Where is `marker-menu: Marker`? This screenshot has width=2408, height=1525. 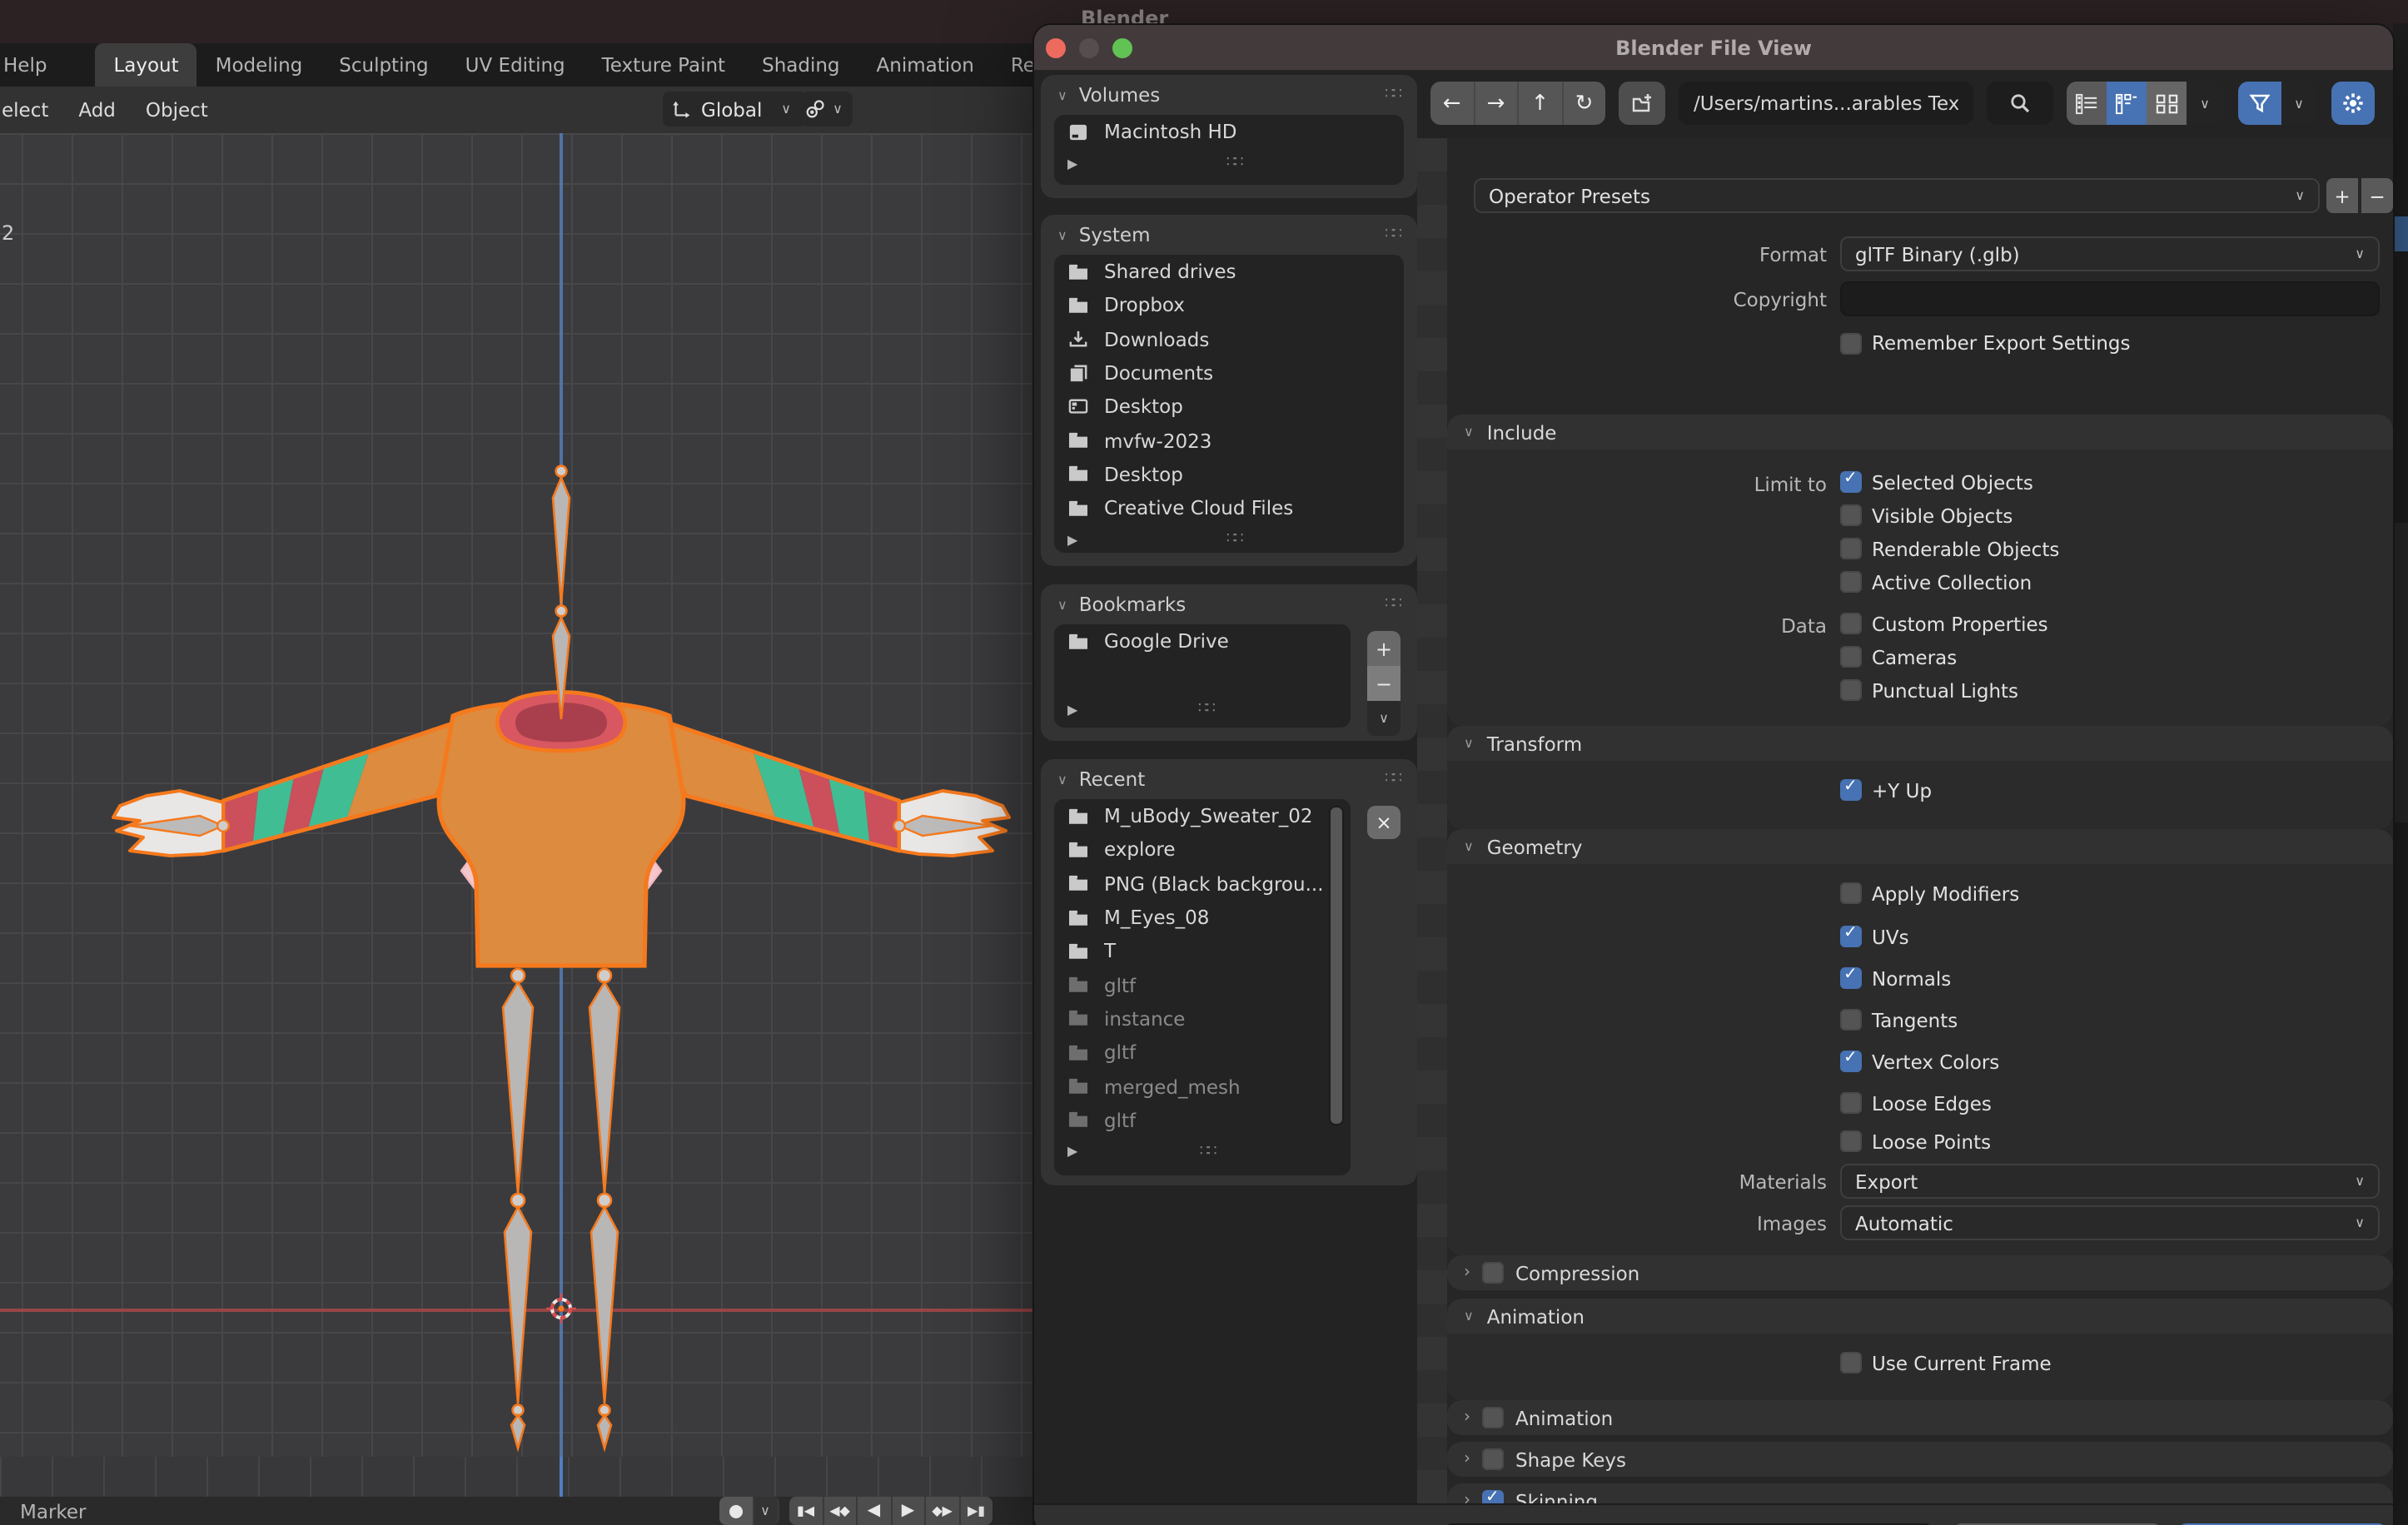
marker-menu: Marker is located at coordinates (53, 1511).